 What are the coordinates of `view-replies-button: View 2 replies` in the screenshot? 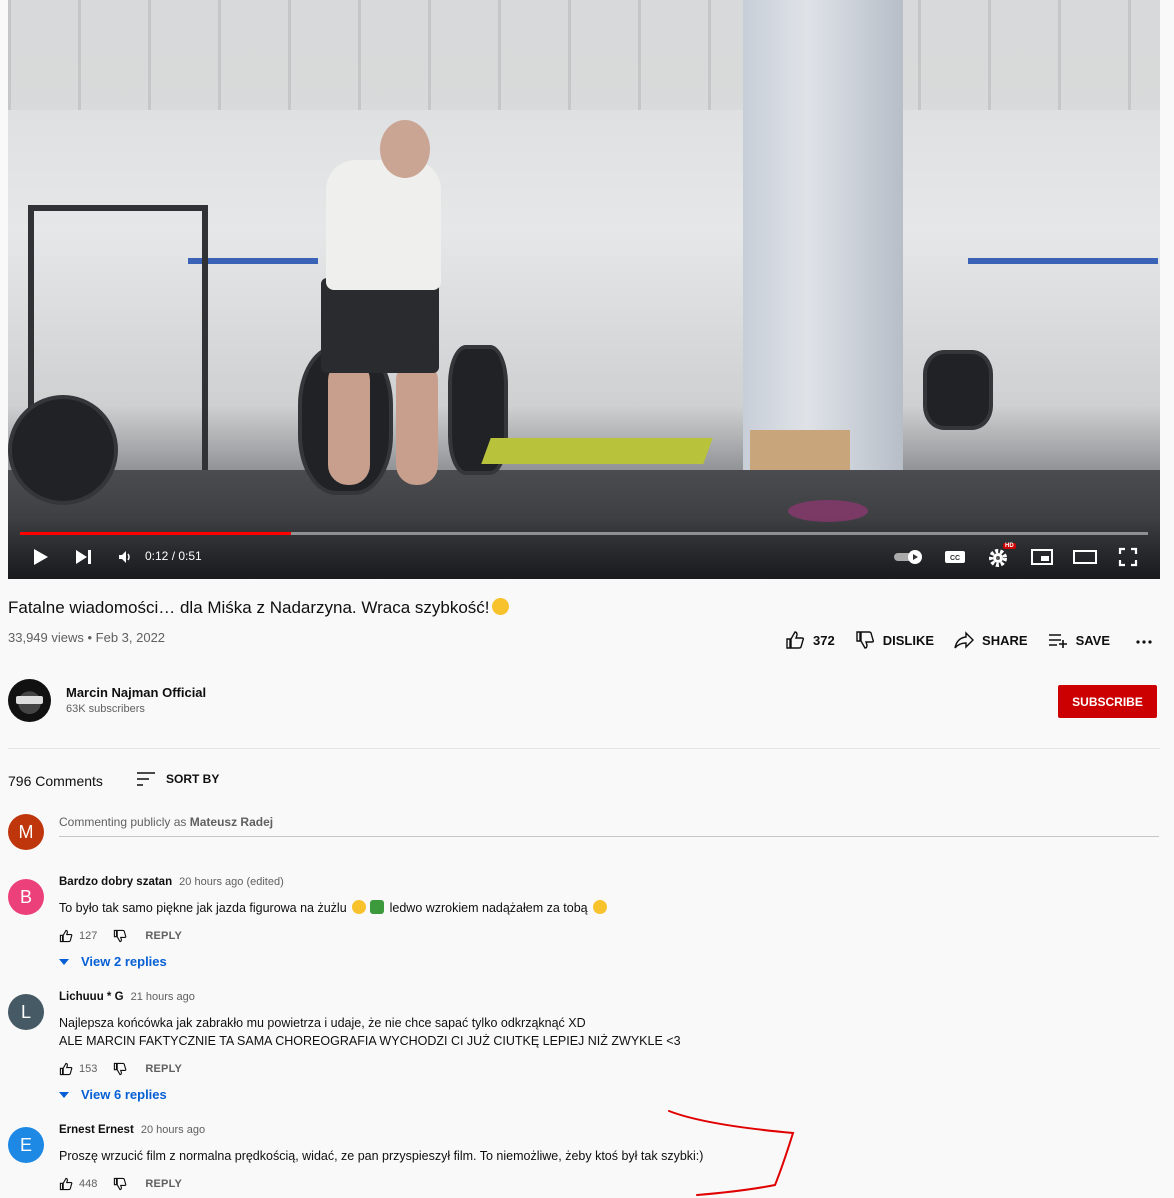 It's located at (113, 961).